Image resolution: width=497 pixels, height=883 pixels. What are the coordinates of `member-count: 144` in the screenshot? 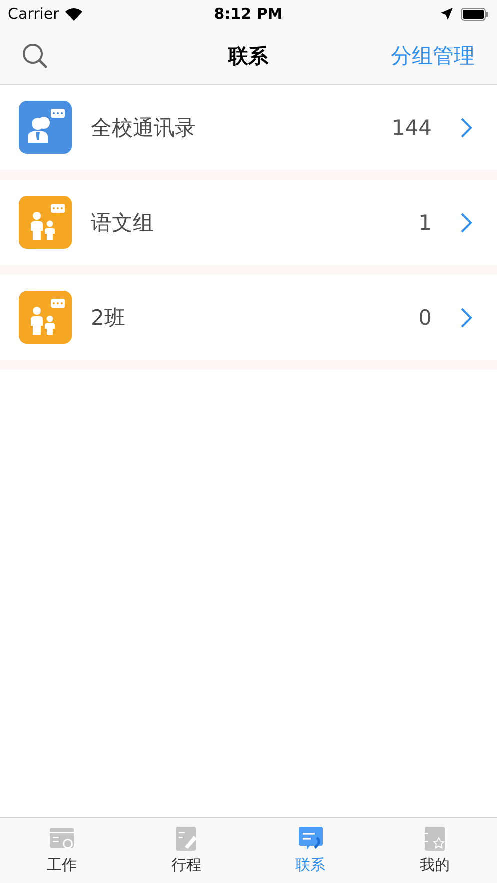 It's located at (412, 128).